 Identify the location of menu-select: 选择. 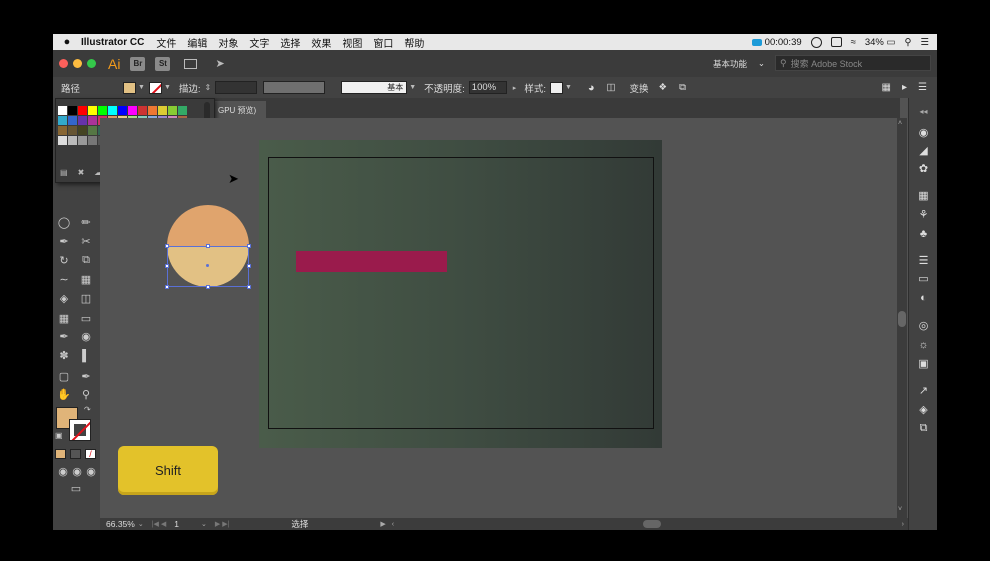
(290, 42).